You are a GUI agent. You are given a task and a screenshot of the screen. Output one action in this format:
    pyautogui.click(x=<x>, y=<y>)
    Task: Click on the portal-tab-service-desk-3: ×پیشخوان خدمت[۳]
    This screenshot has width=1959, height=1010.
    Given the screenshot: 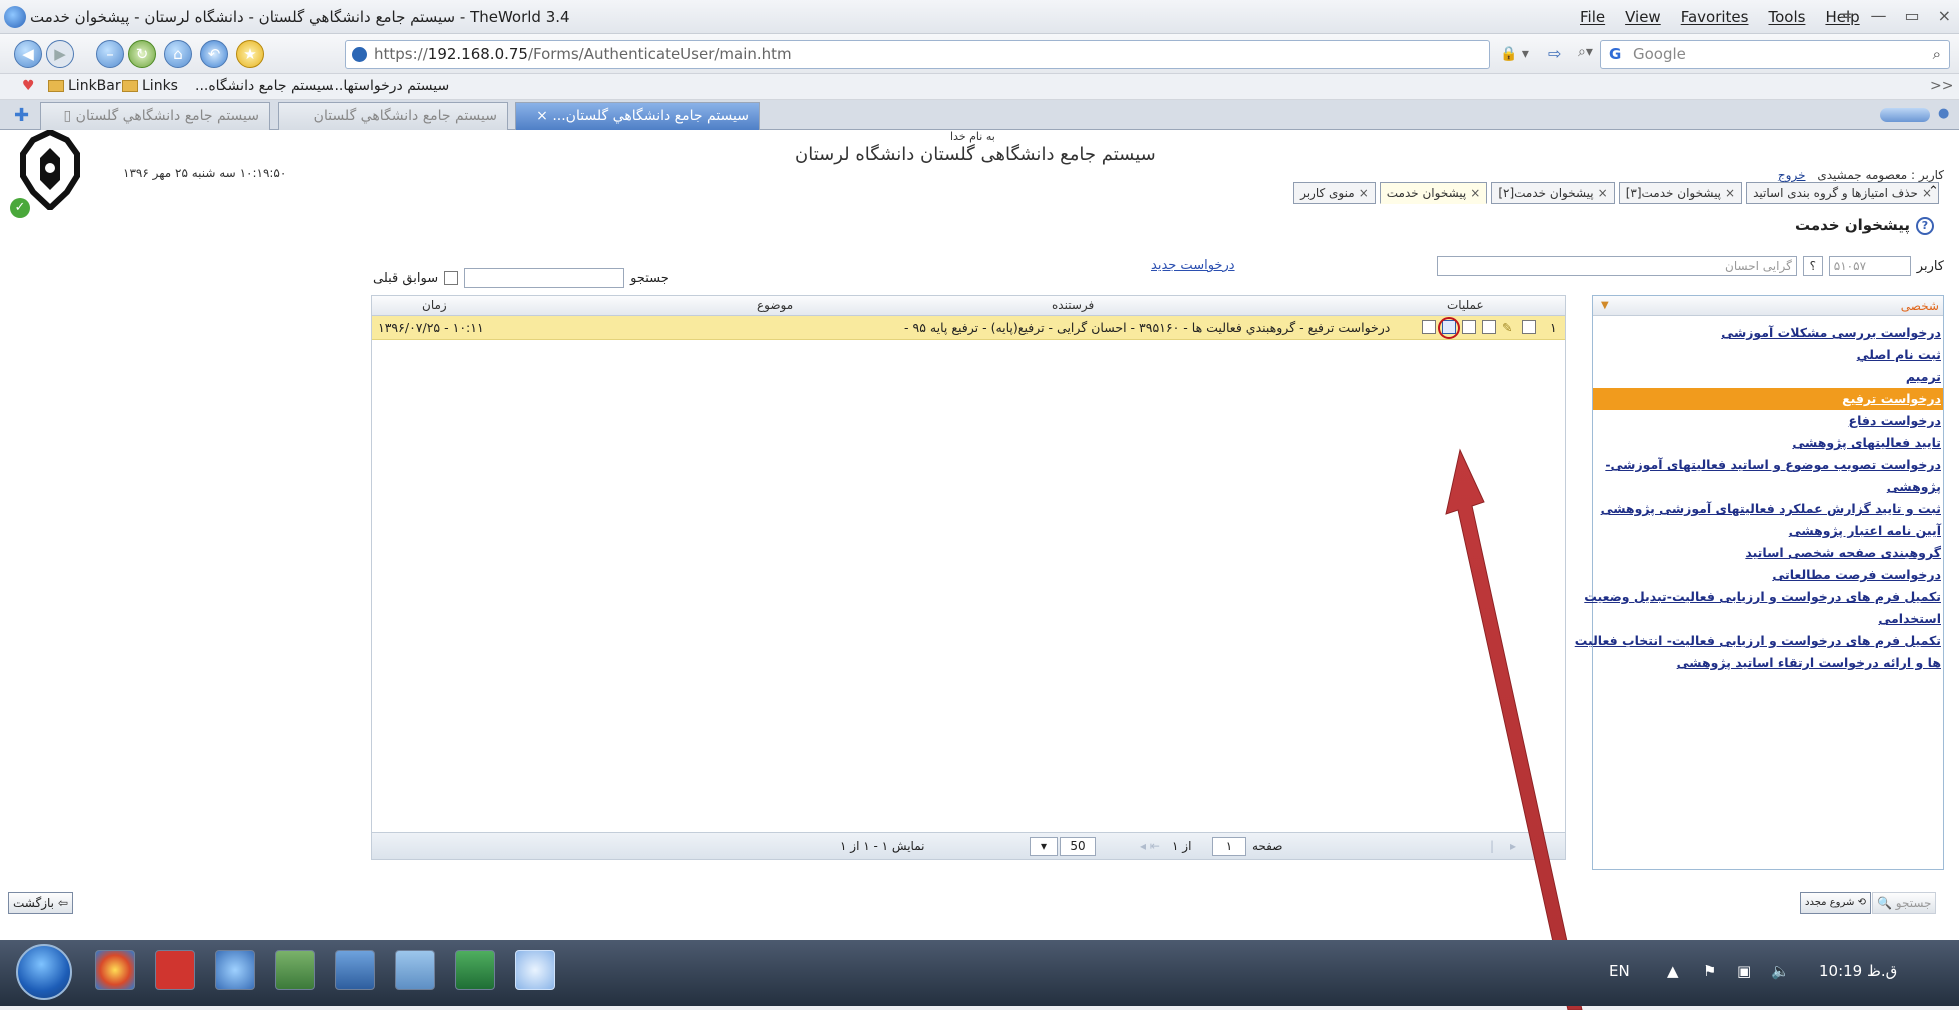 What is the action you would take?
    pyautogui.click(x=1680, y=193)
    